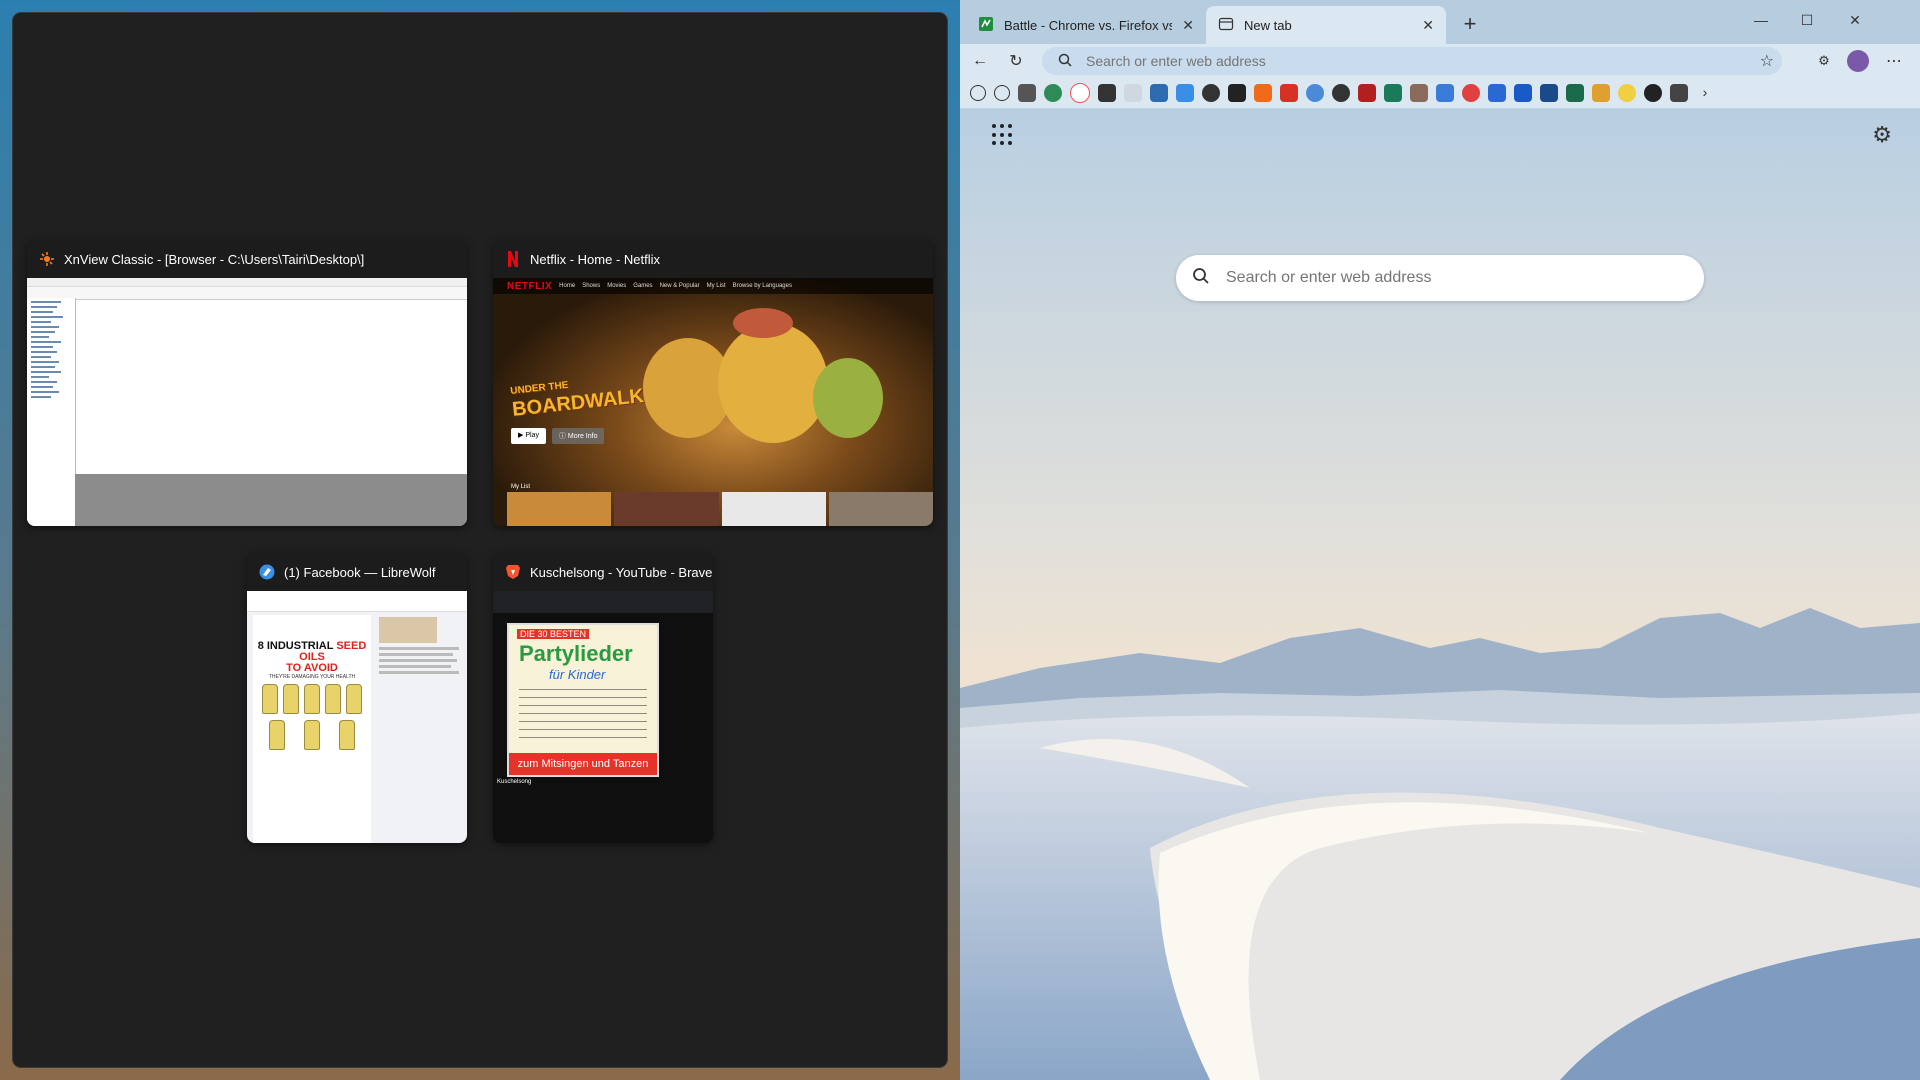 The height and width of the screenshot is (1080, 1920). Describe the element at coordinates (1464, 278) in the screenshot. I see `new-tab-search-input` at that location.